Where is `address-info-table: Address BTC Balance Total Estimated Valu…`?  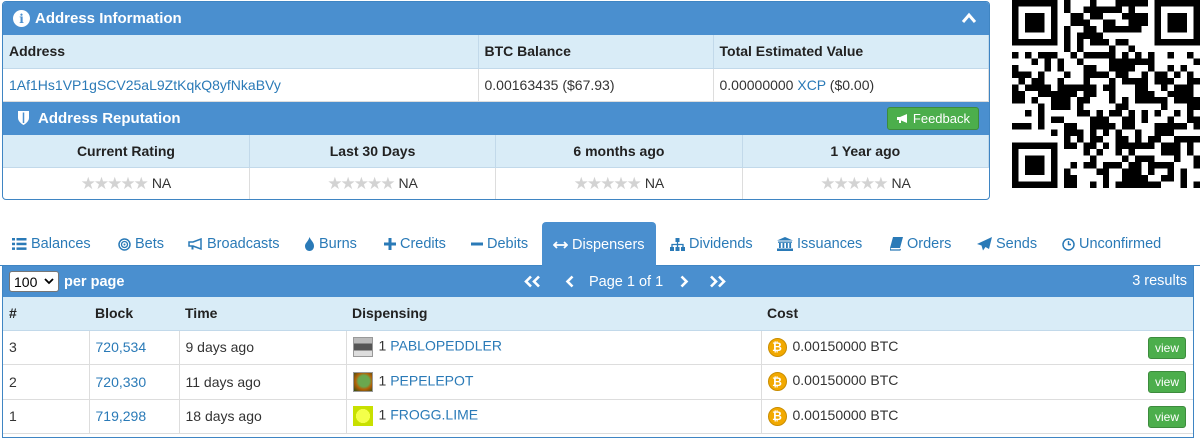
address-info-table: Address BTC Balance Total Estimated Valu… is located at coordinates (496, 68).